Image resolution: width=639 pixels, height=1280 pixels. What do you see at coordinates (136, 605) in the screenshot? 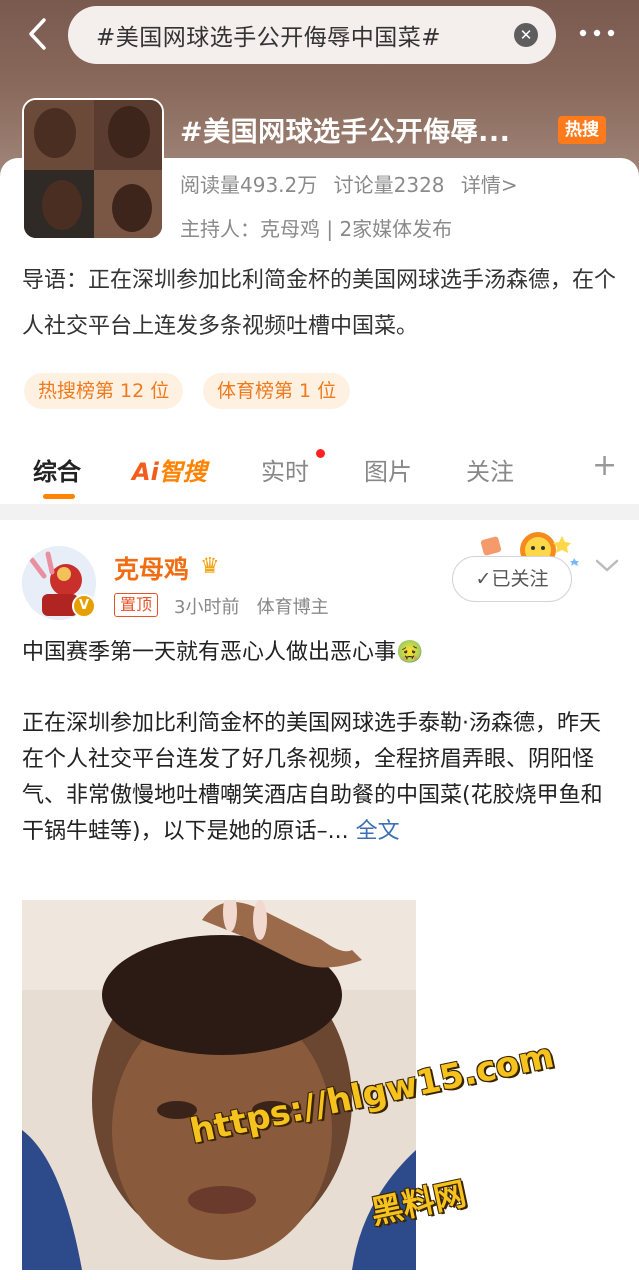
I see `pinned-badge: 置顶` at bounding box center [136, 605].